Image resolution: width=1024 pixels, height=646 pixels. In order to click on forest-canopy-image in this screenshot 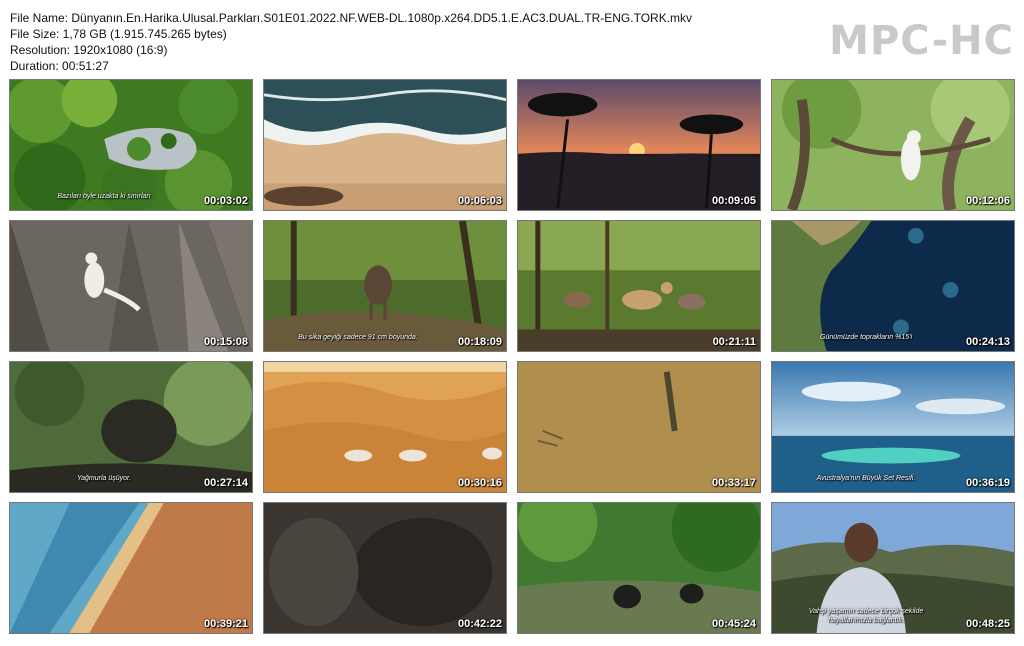, I will do `click(131, 145)`.